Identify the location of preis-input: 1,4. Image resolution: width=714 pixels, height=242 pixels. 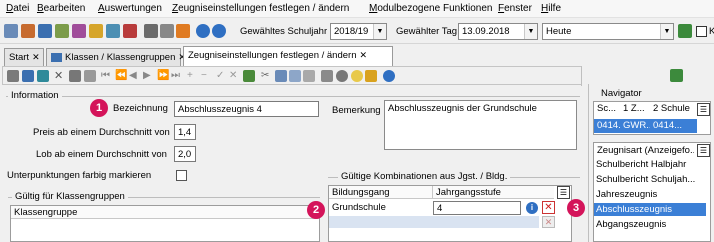
(185, 132).